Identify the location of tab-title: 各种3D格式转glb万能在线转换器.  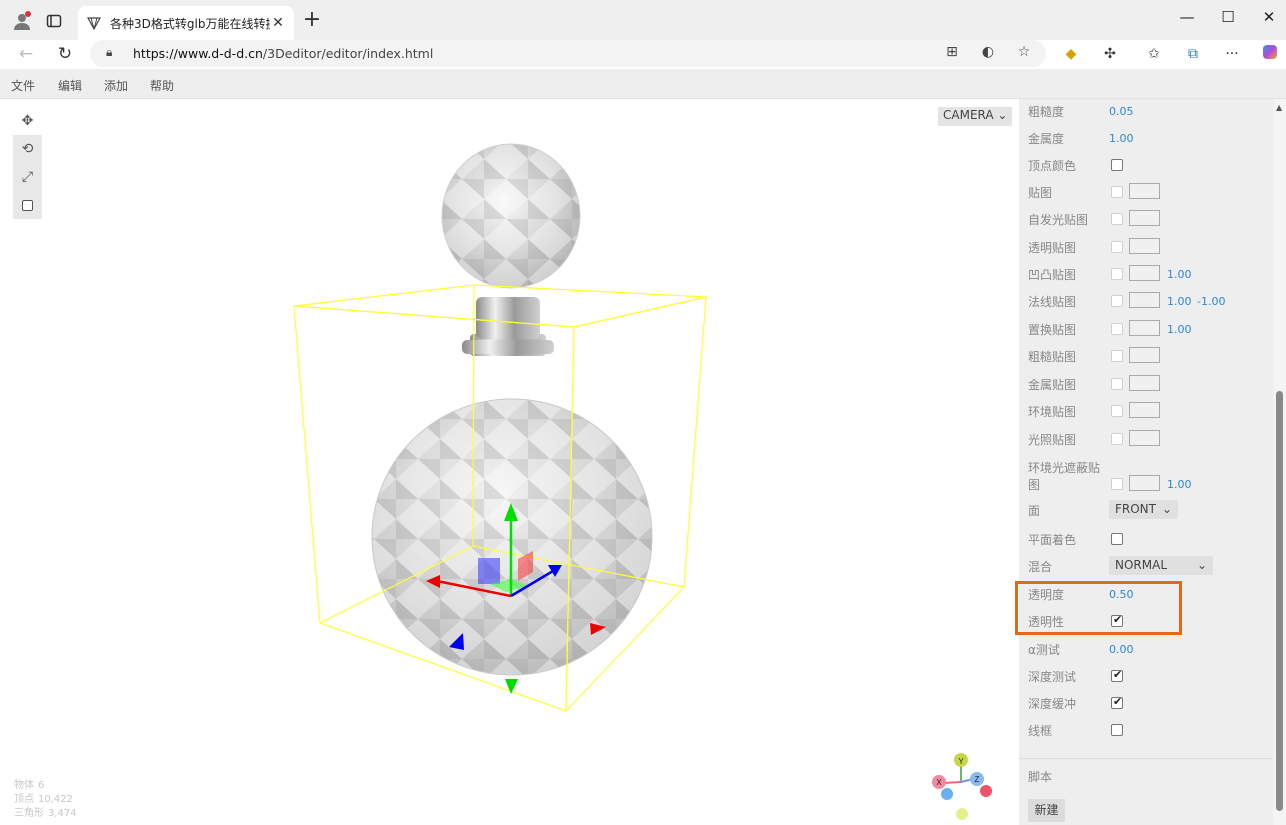
(190, 23).